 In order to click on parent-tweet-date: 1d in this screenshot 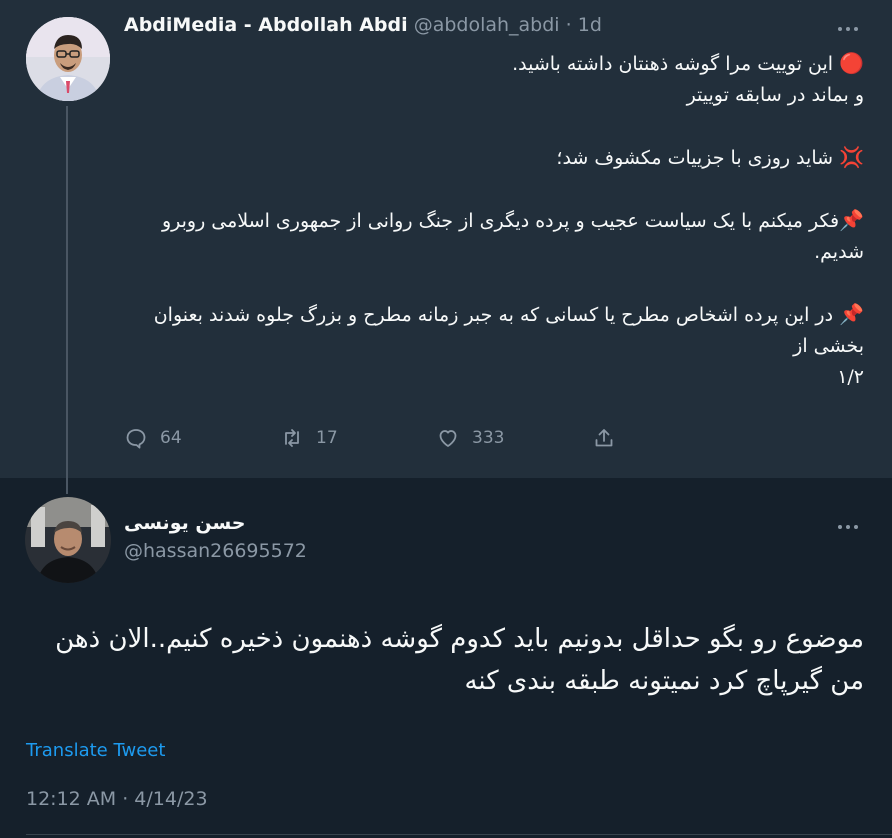, I will do `click(590, 25)`.